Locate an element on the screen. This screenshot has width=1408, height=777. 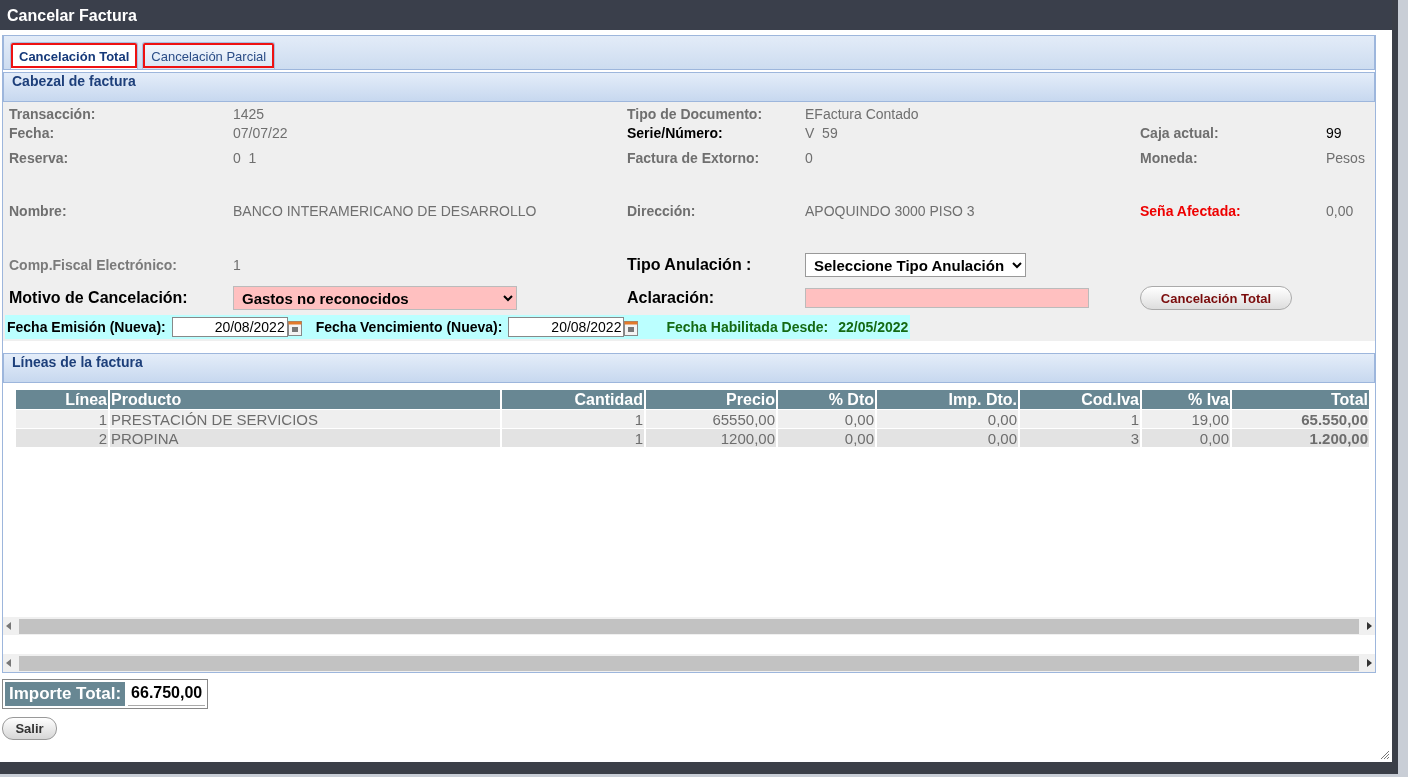
field-label: Tipo Anulación : is located at coordinates (689, 264).